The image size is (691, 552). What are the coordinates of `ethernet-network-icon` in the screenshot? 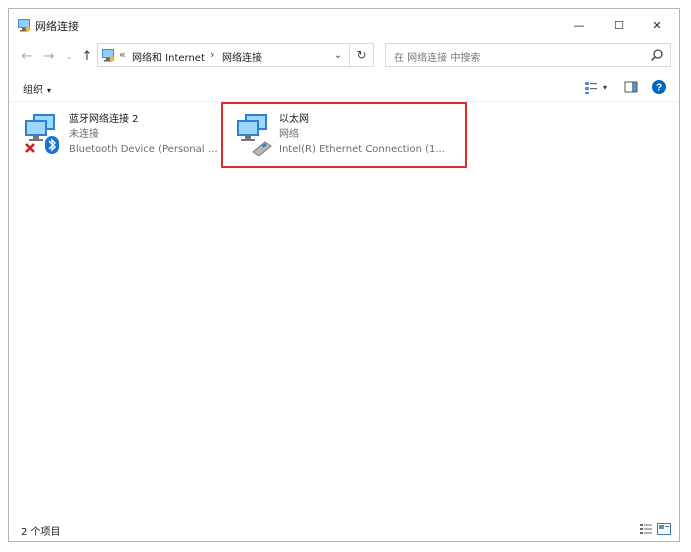 It's located at (254, 135).